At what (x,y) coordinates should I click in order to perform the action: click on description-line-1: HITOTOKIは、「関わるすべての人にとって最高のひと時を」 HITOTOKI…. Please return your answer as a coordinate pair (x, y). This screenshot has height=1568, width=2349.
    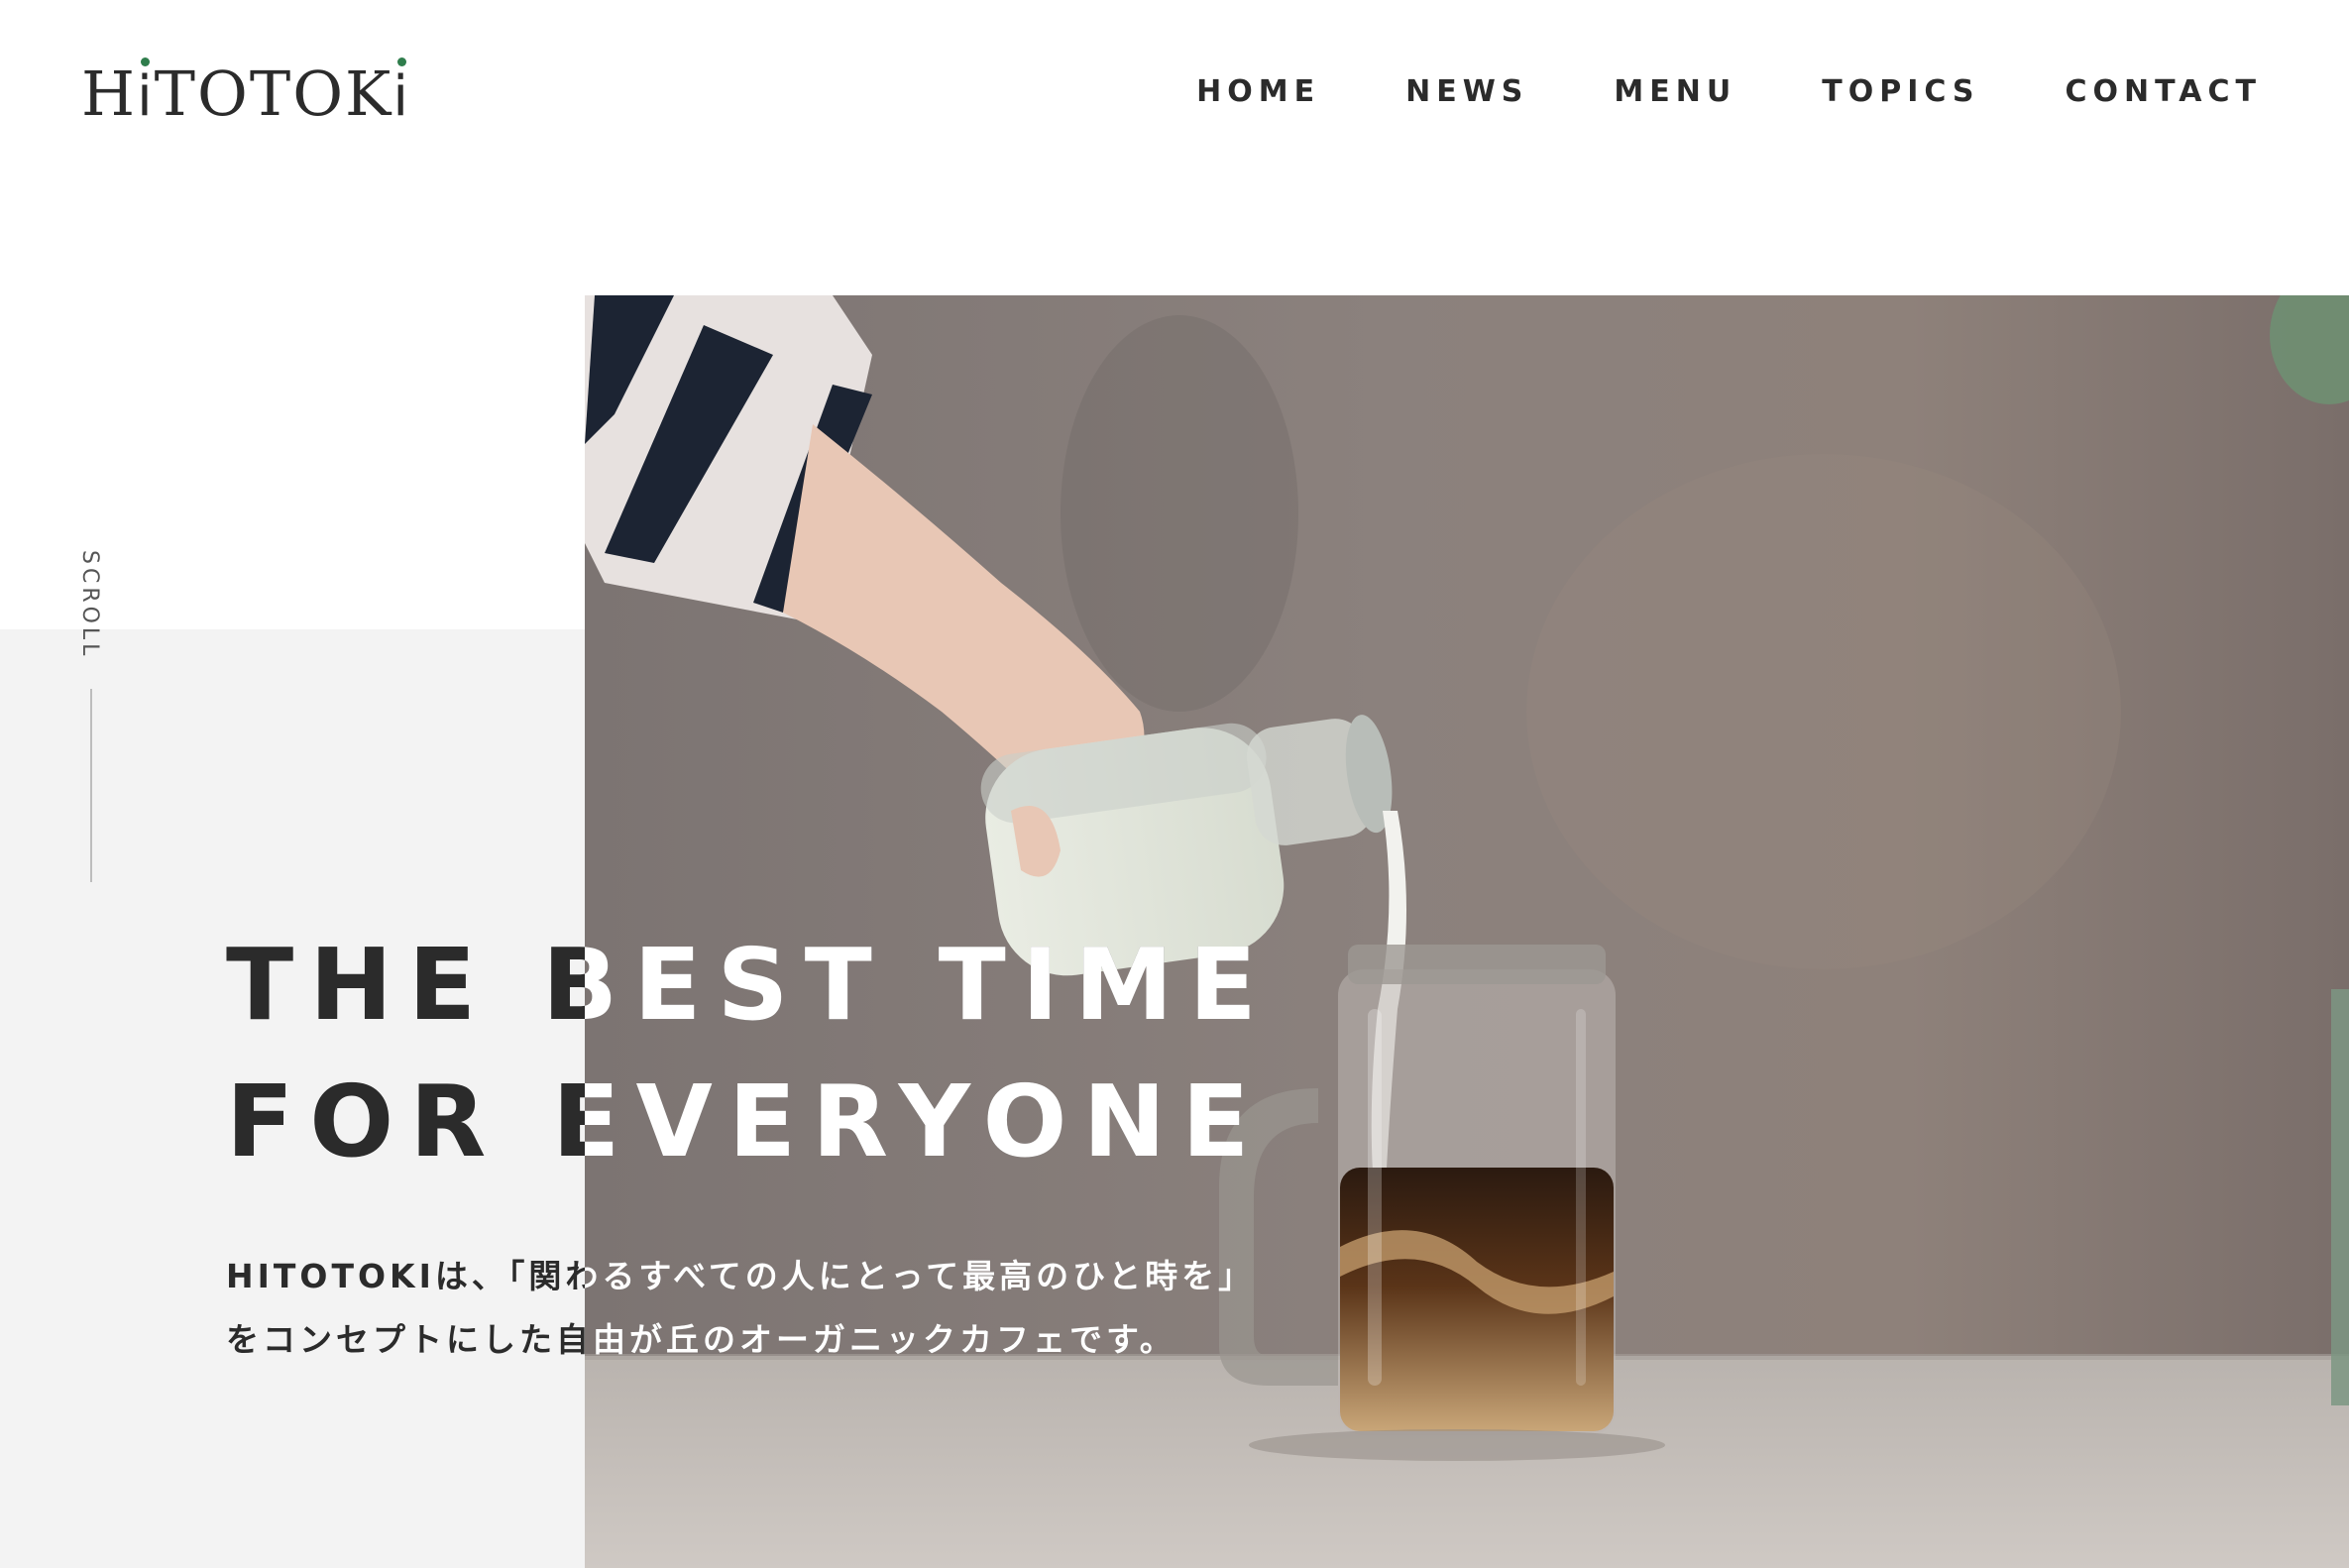
    Looking at the image, I should click on (771, 1276).